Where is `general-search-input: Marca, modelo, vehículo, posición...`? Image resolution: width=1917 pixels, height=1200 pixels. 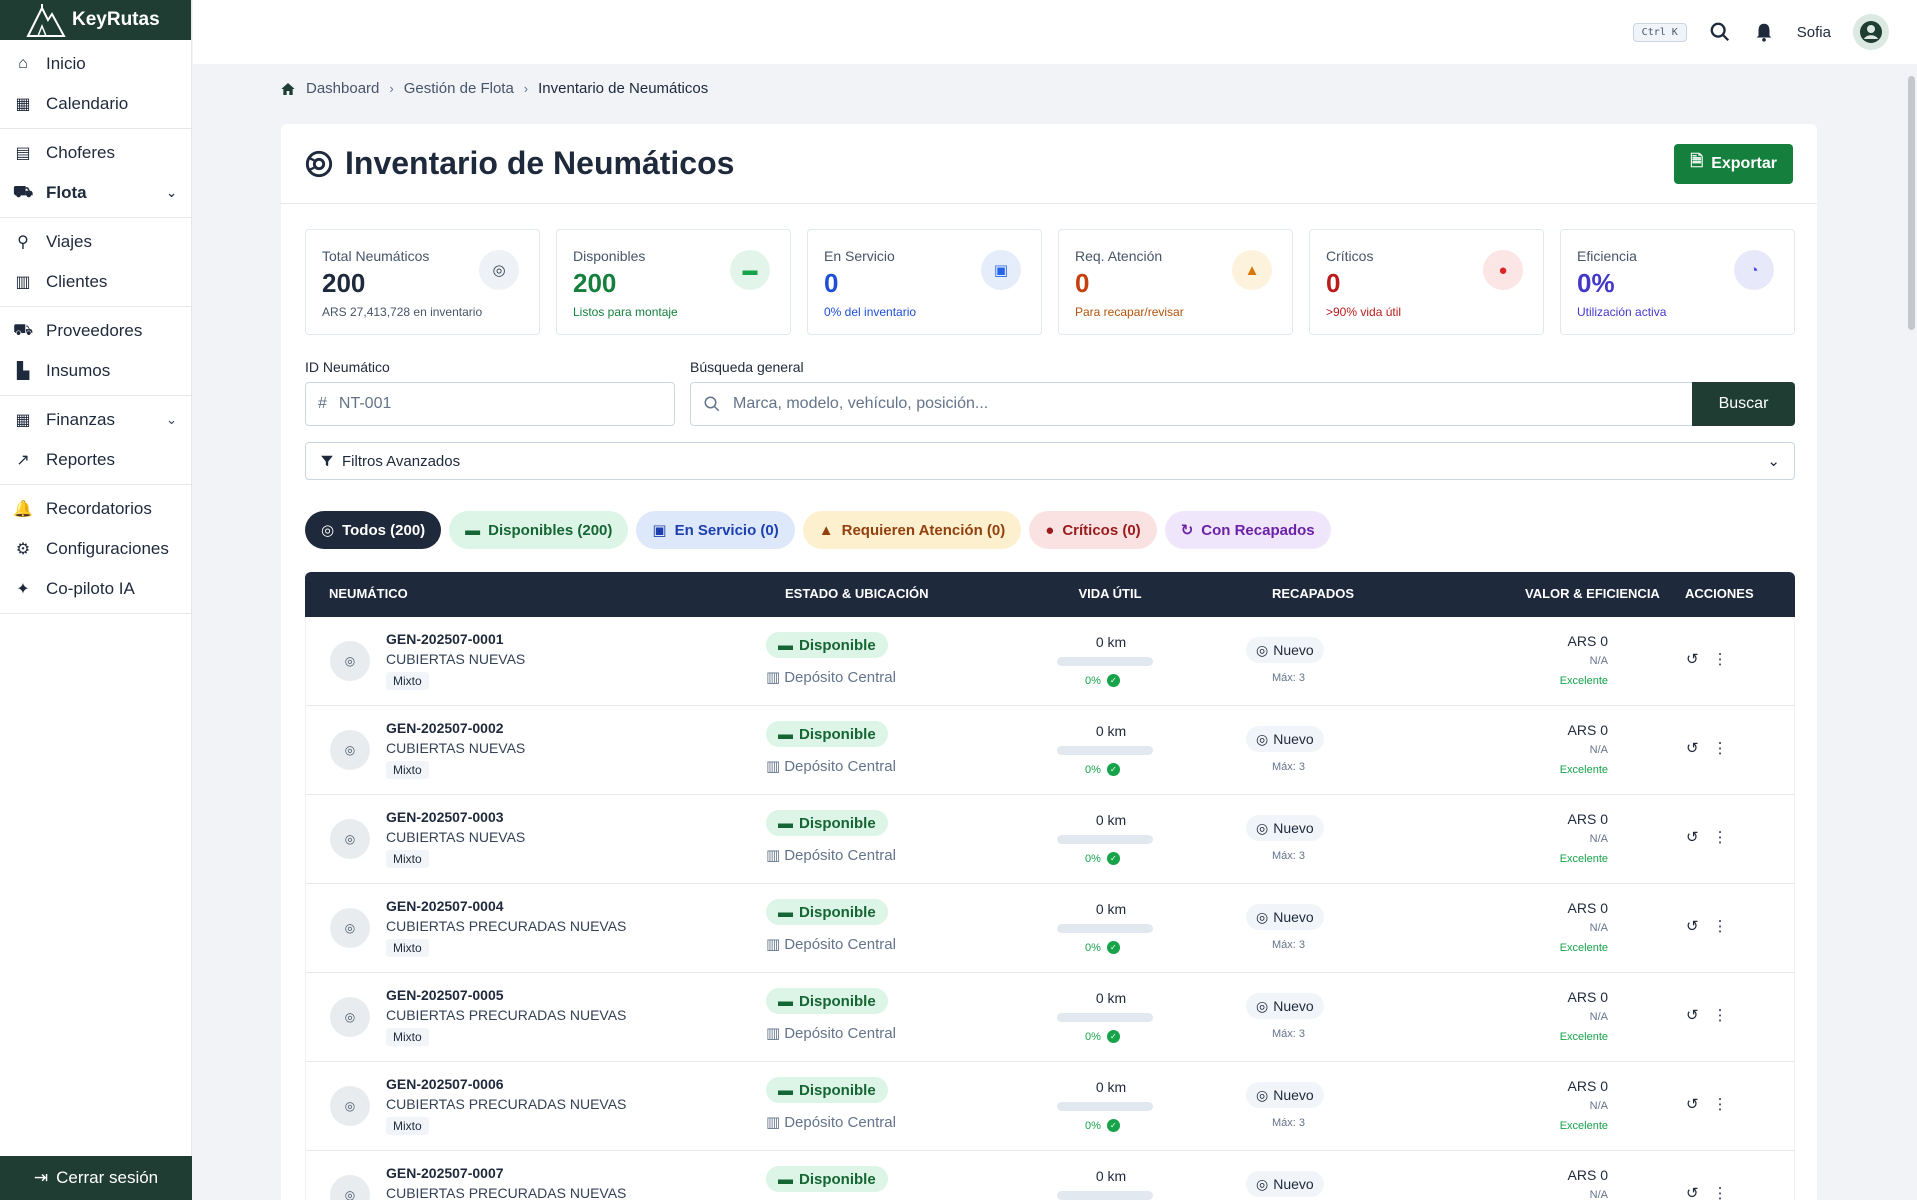
general-search-input: Marca, modelo, vehículo, posición... is located at coordinates (1191, 404).